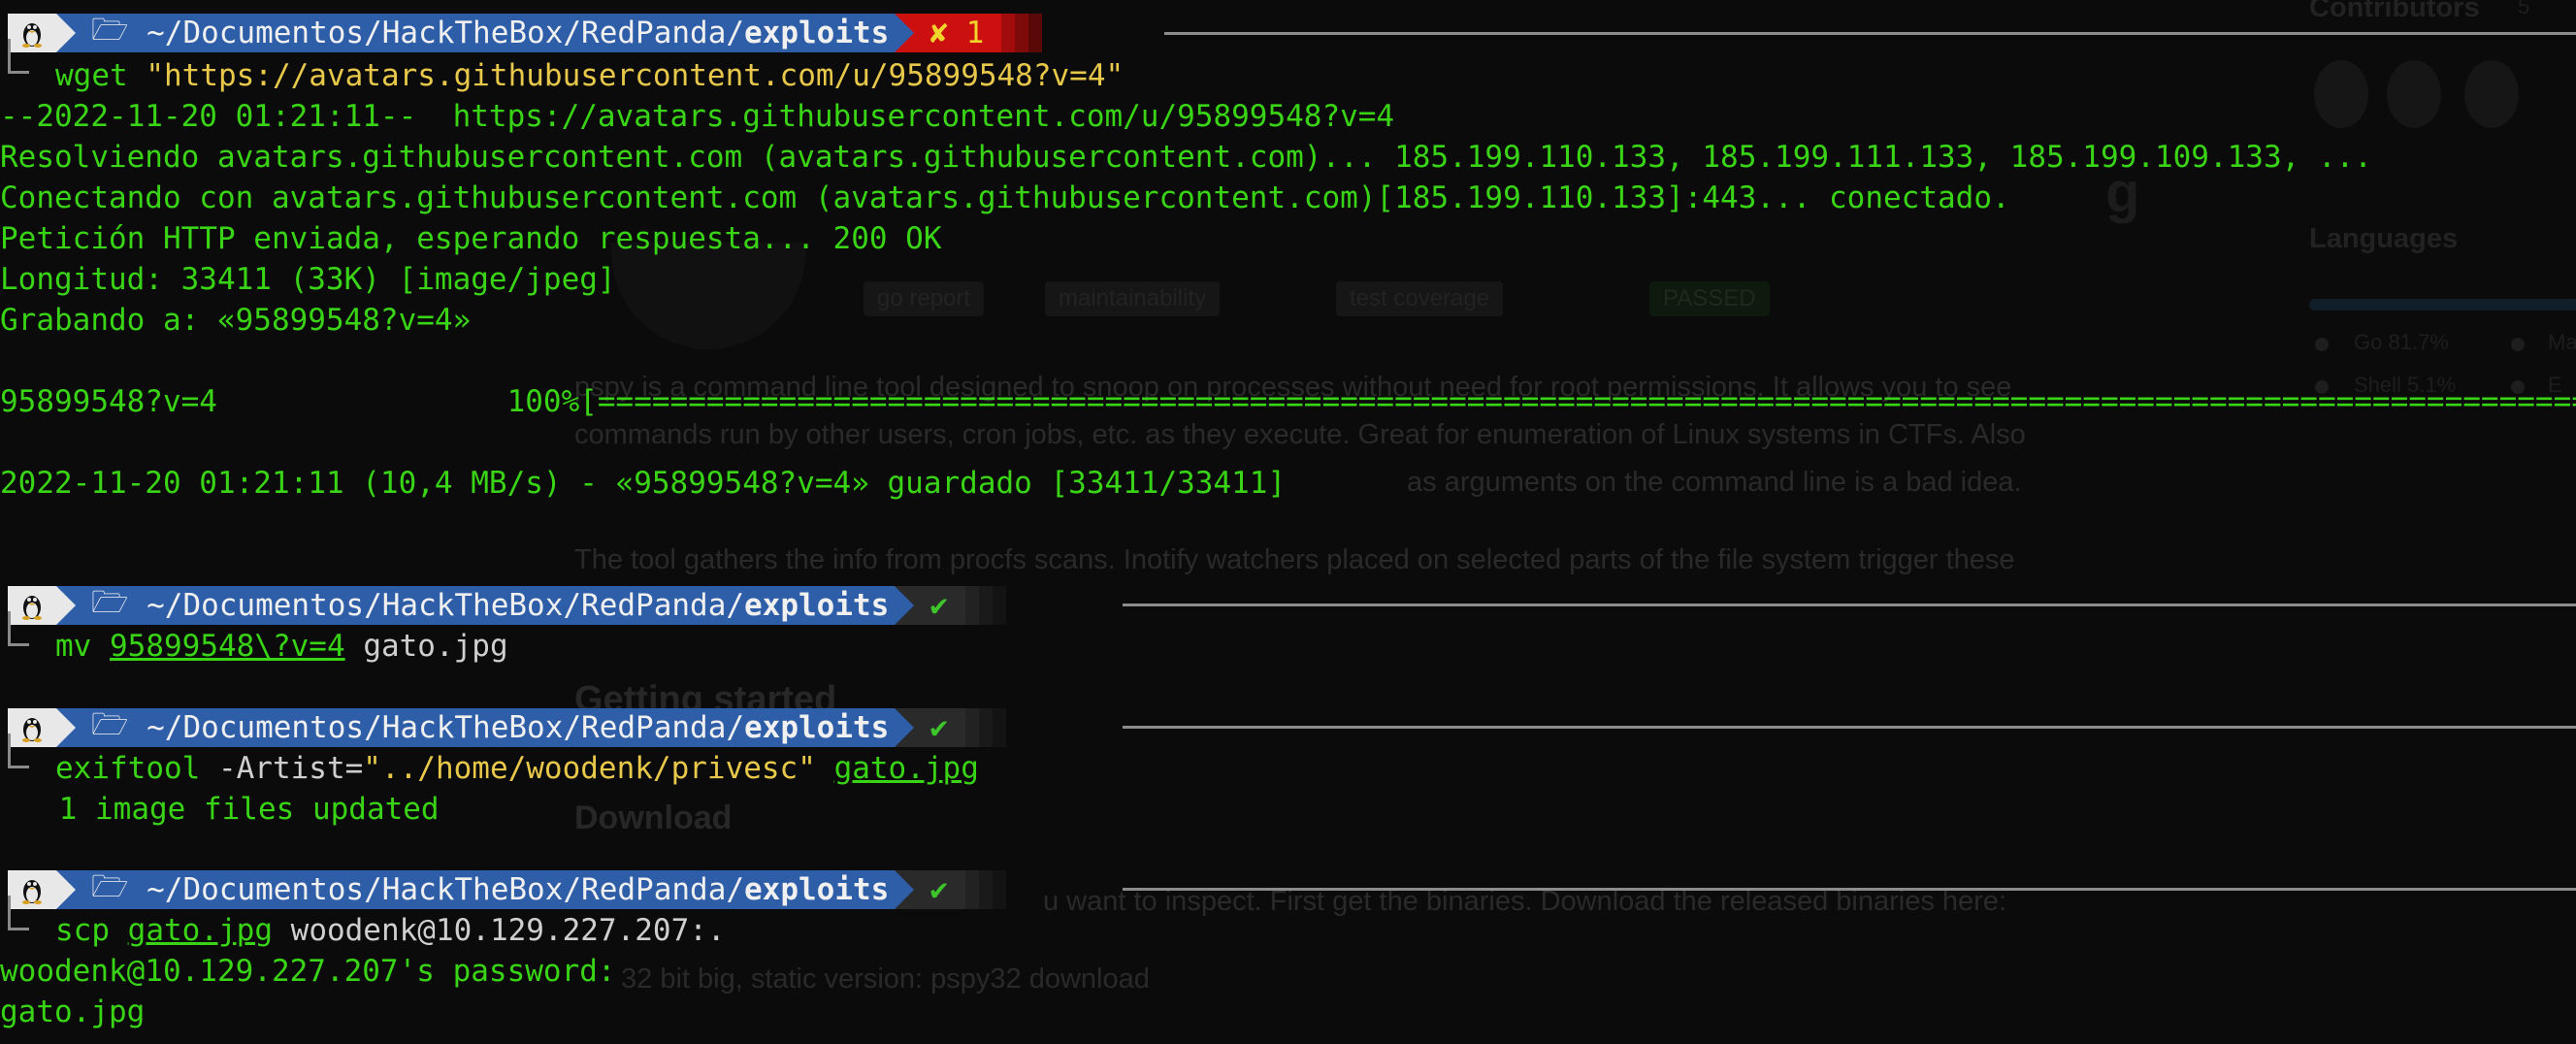 Image resolution: width=2576 pixels, height=1044 pixels. What do you see at coordinates (73, 1012) in the screenshot?
I see `output-line: gato.jpg` at bounding box center [73, 1012].